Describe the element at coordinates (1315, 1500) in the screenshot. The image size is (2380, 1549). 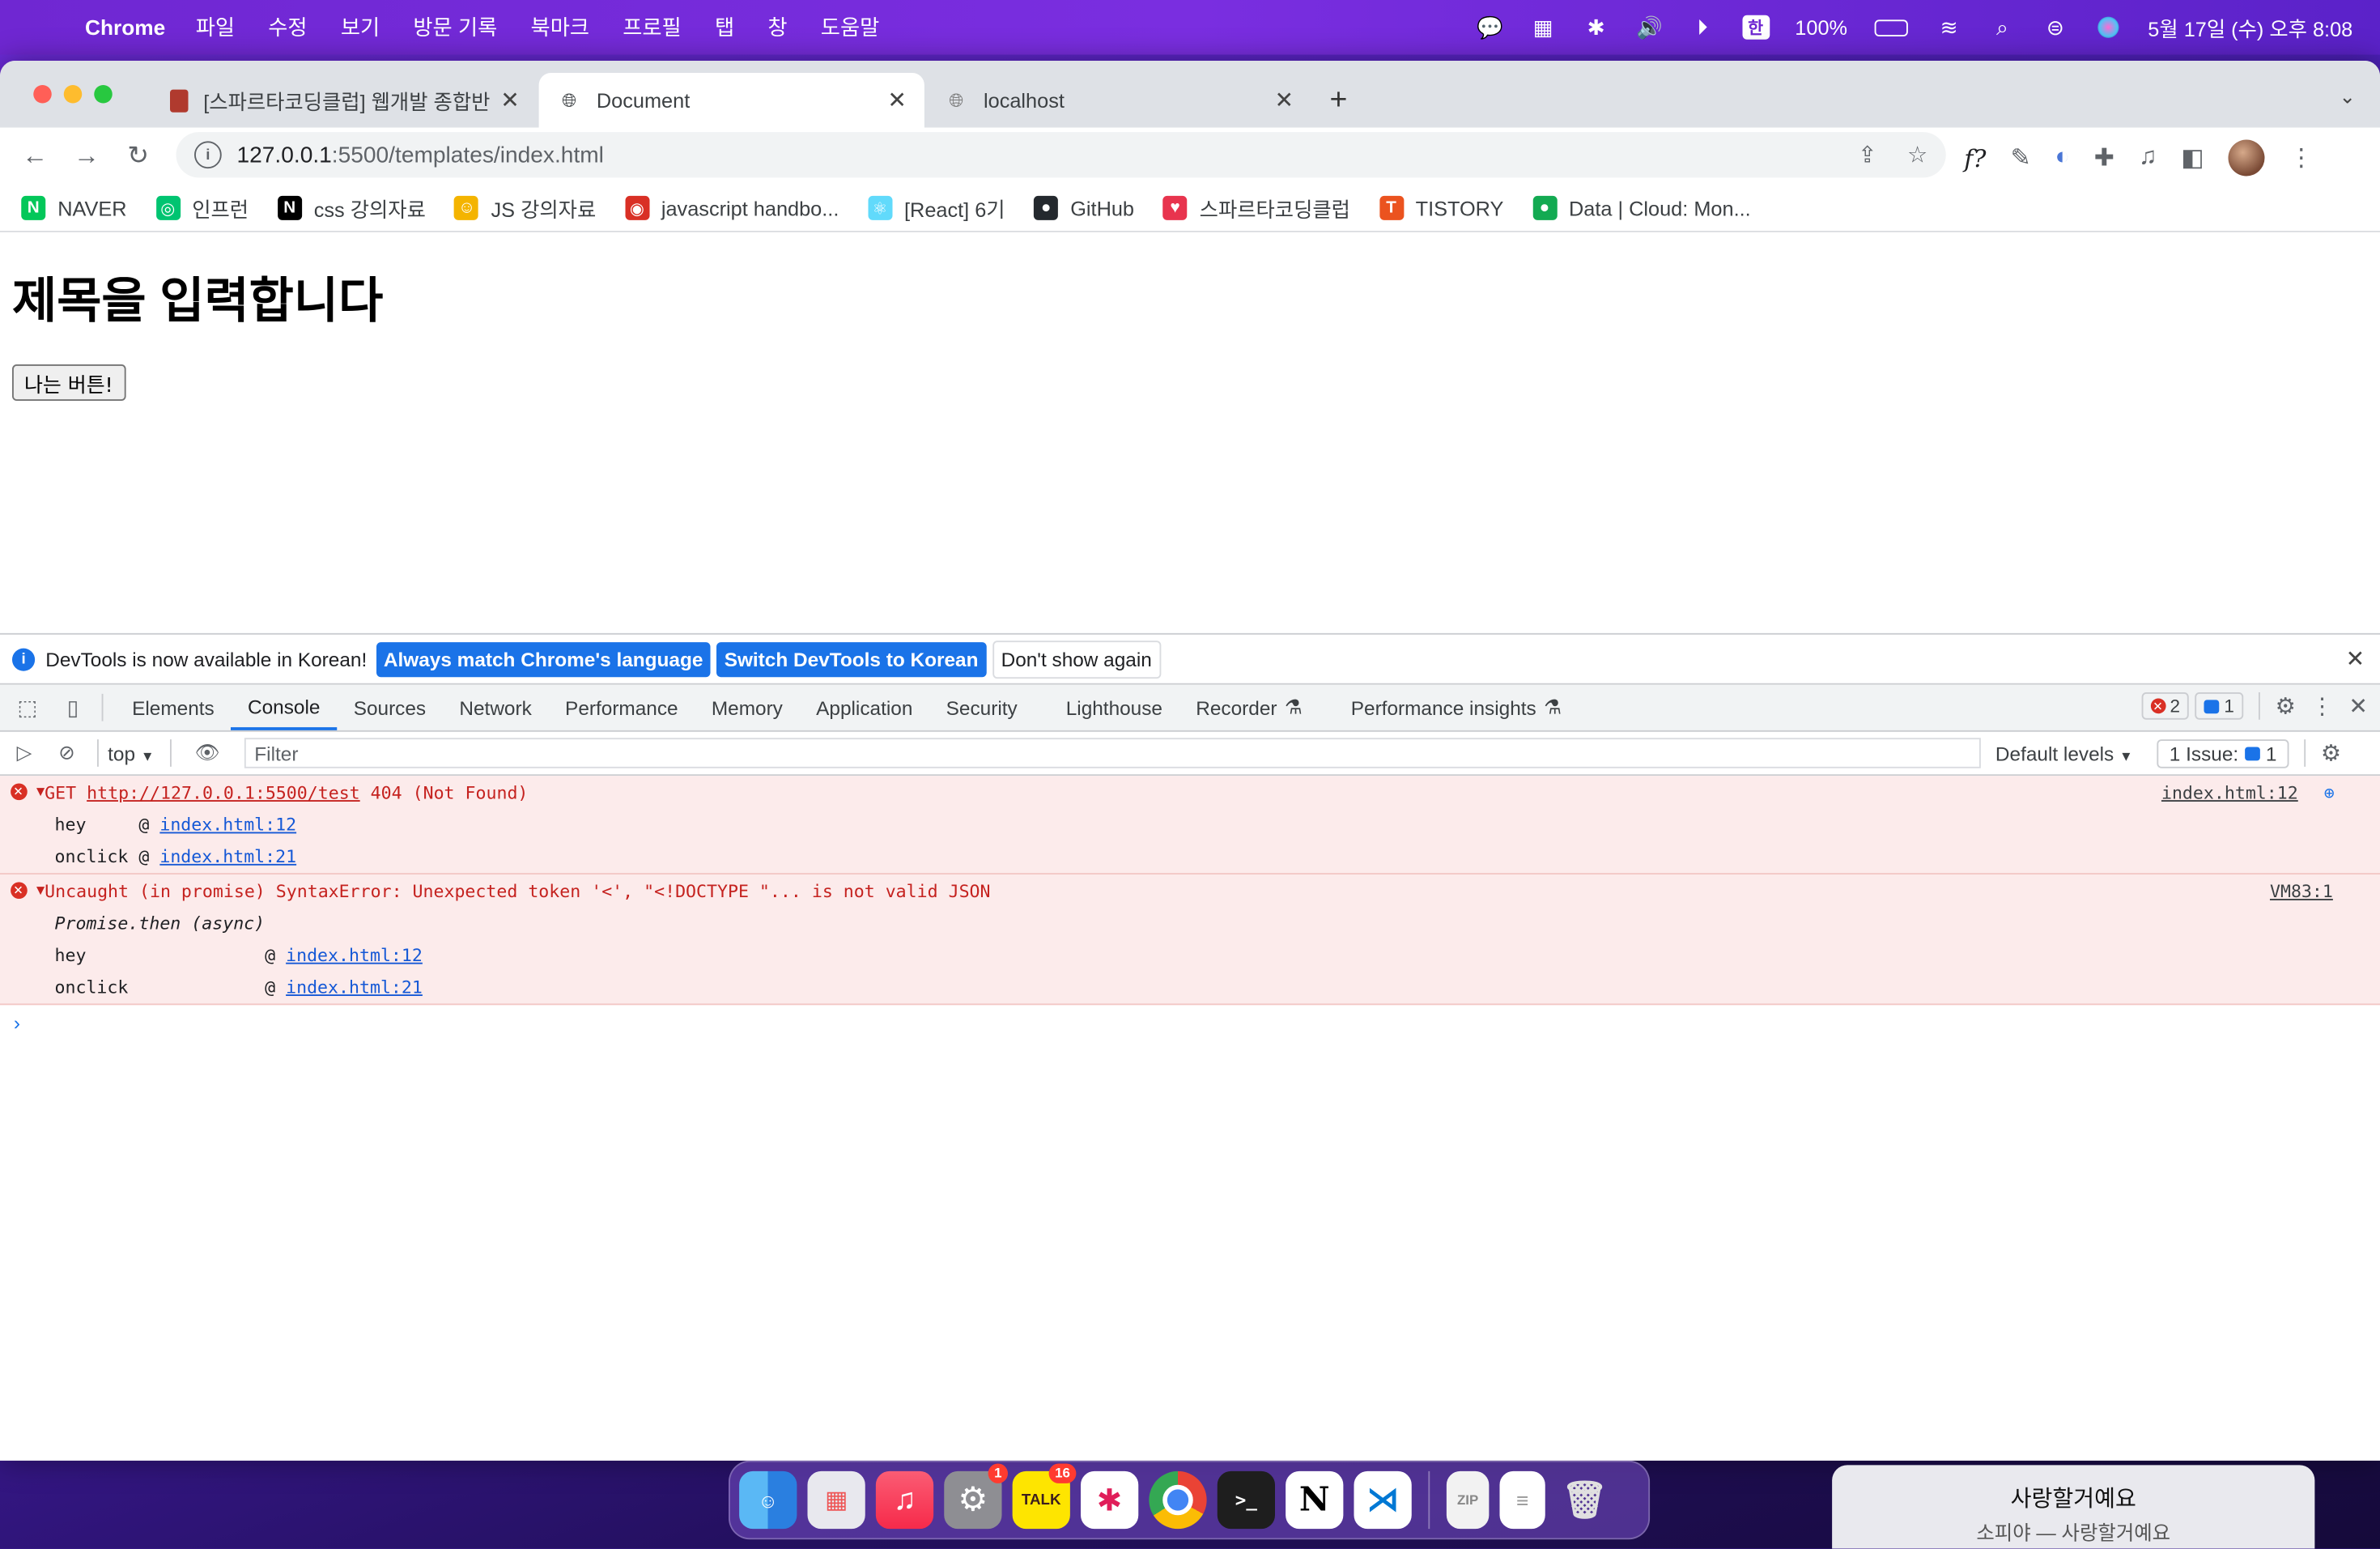
I see `notion-icon: N` at that location.